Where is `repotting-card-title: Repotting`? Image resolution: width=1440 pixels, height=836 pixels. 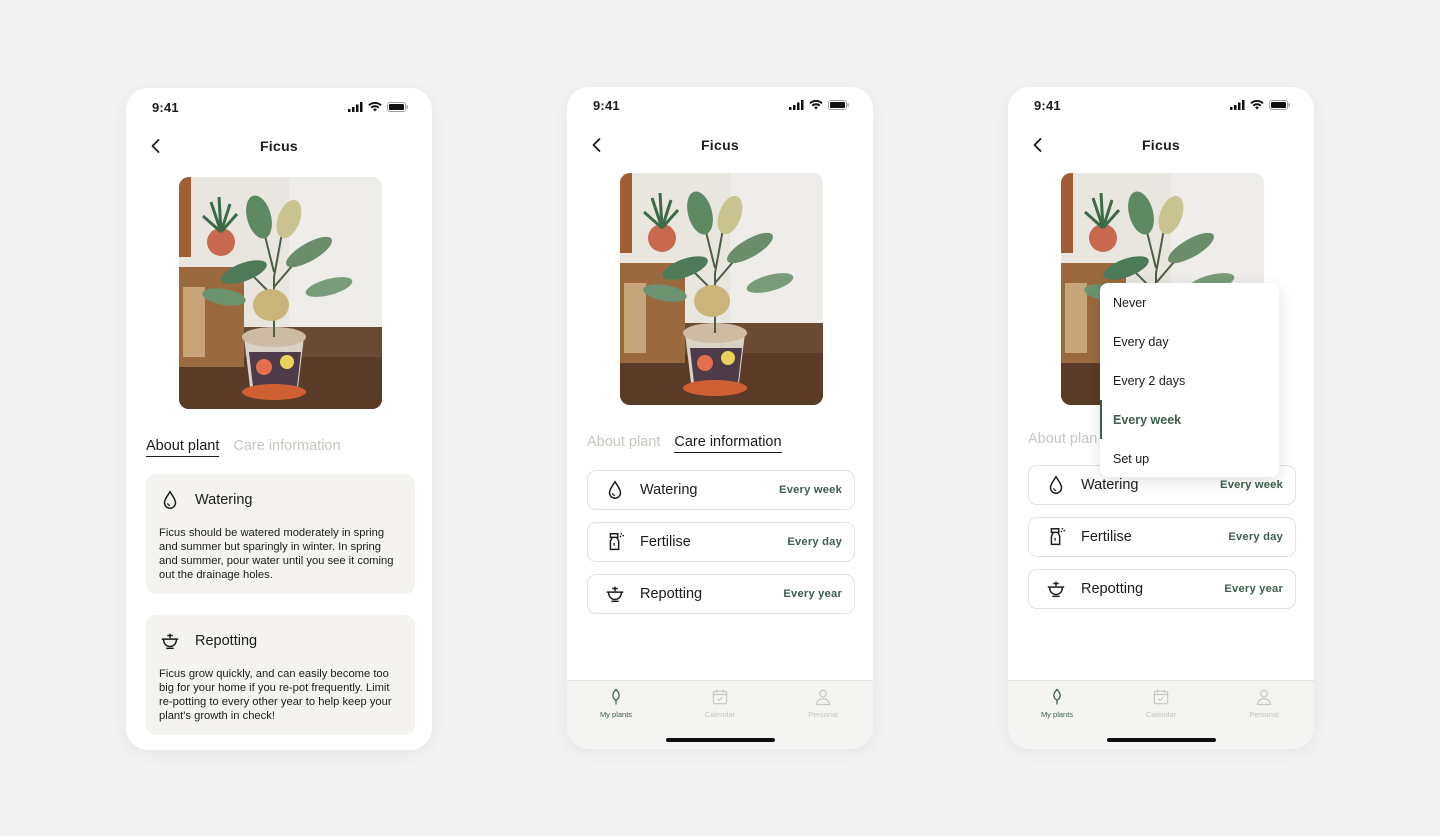
repotting-card-title: Repotting is located at coordinates (226, 641).